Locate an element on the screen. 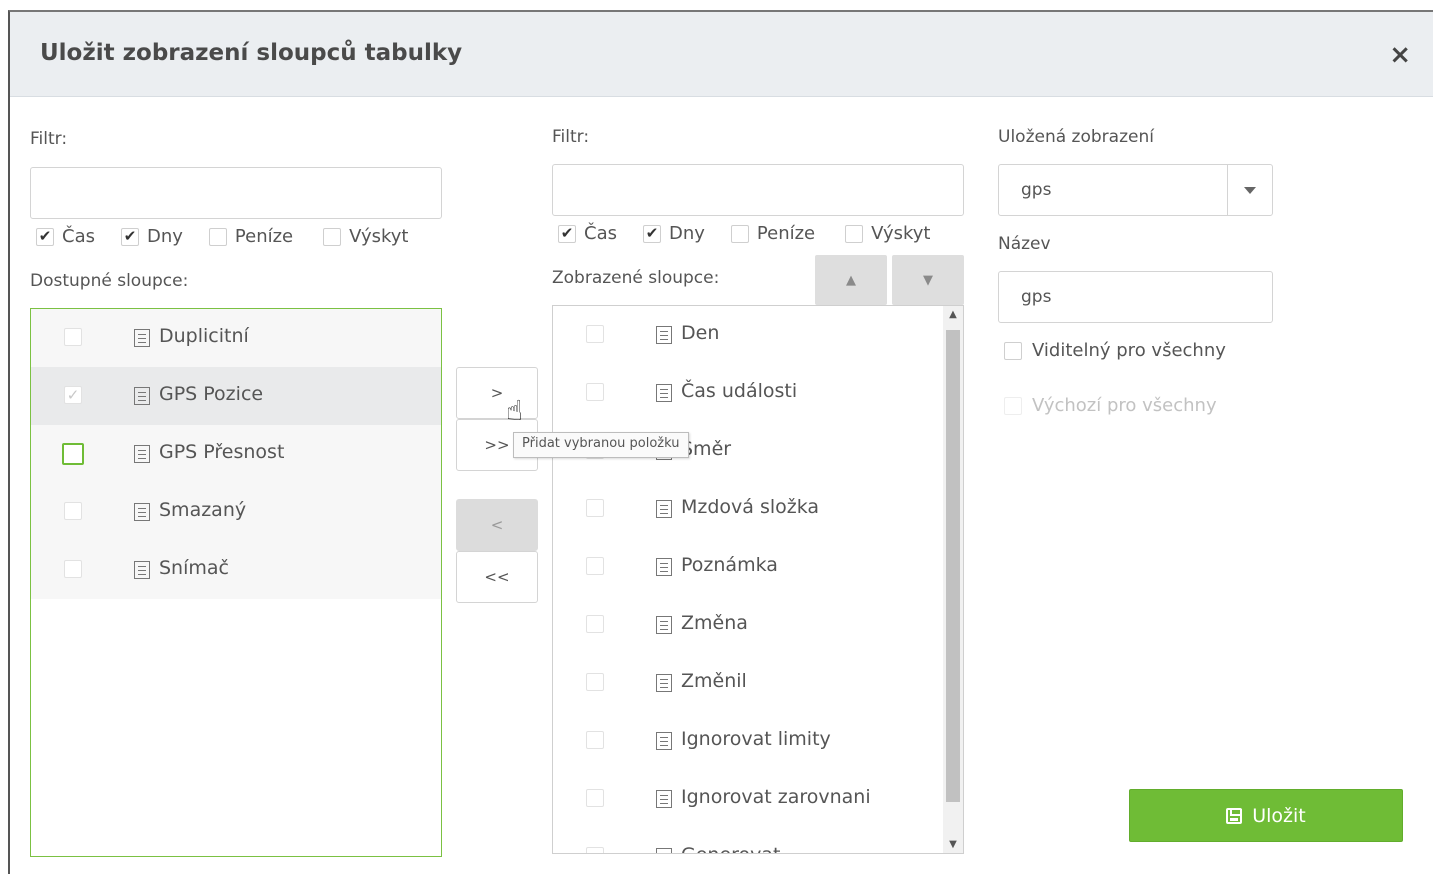 The image size is (1433, 874). list-item: Poznámka is located at coordinates (758, 567).